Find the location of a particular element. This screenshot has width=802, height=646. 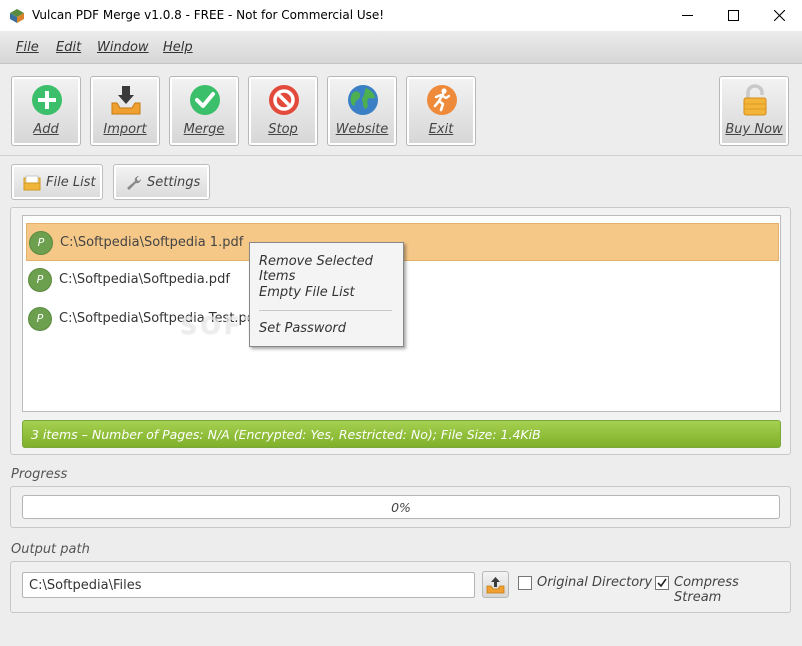

output-path-input: C:\Softpedia\Files is located at coordinates (248, 585).